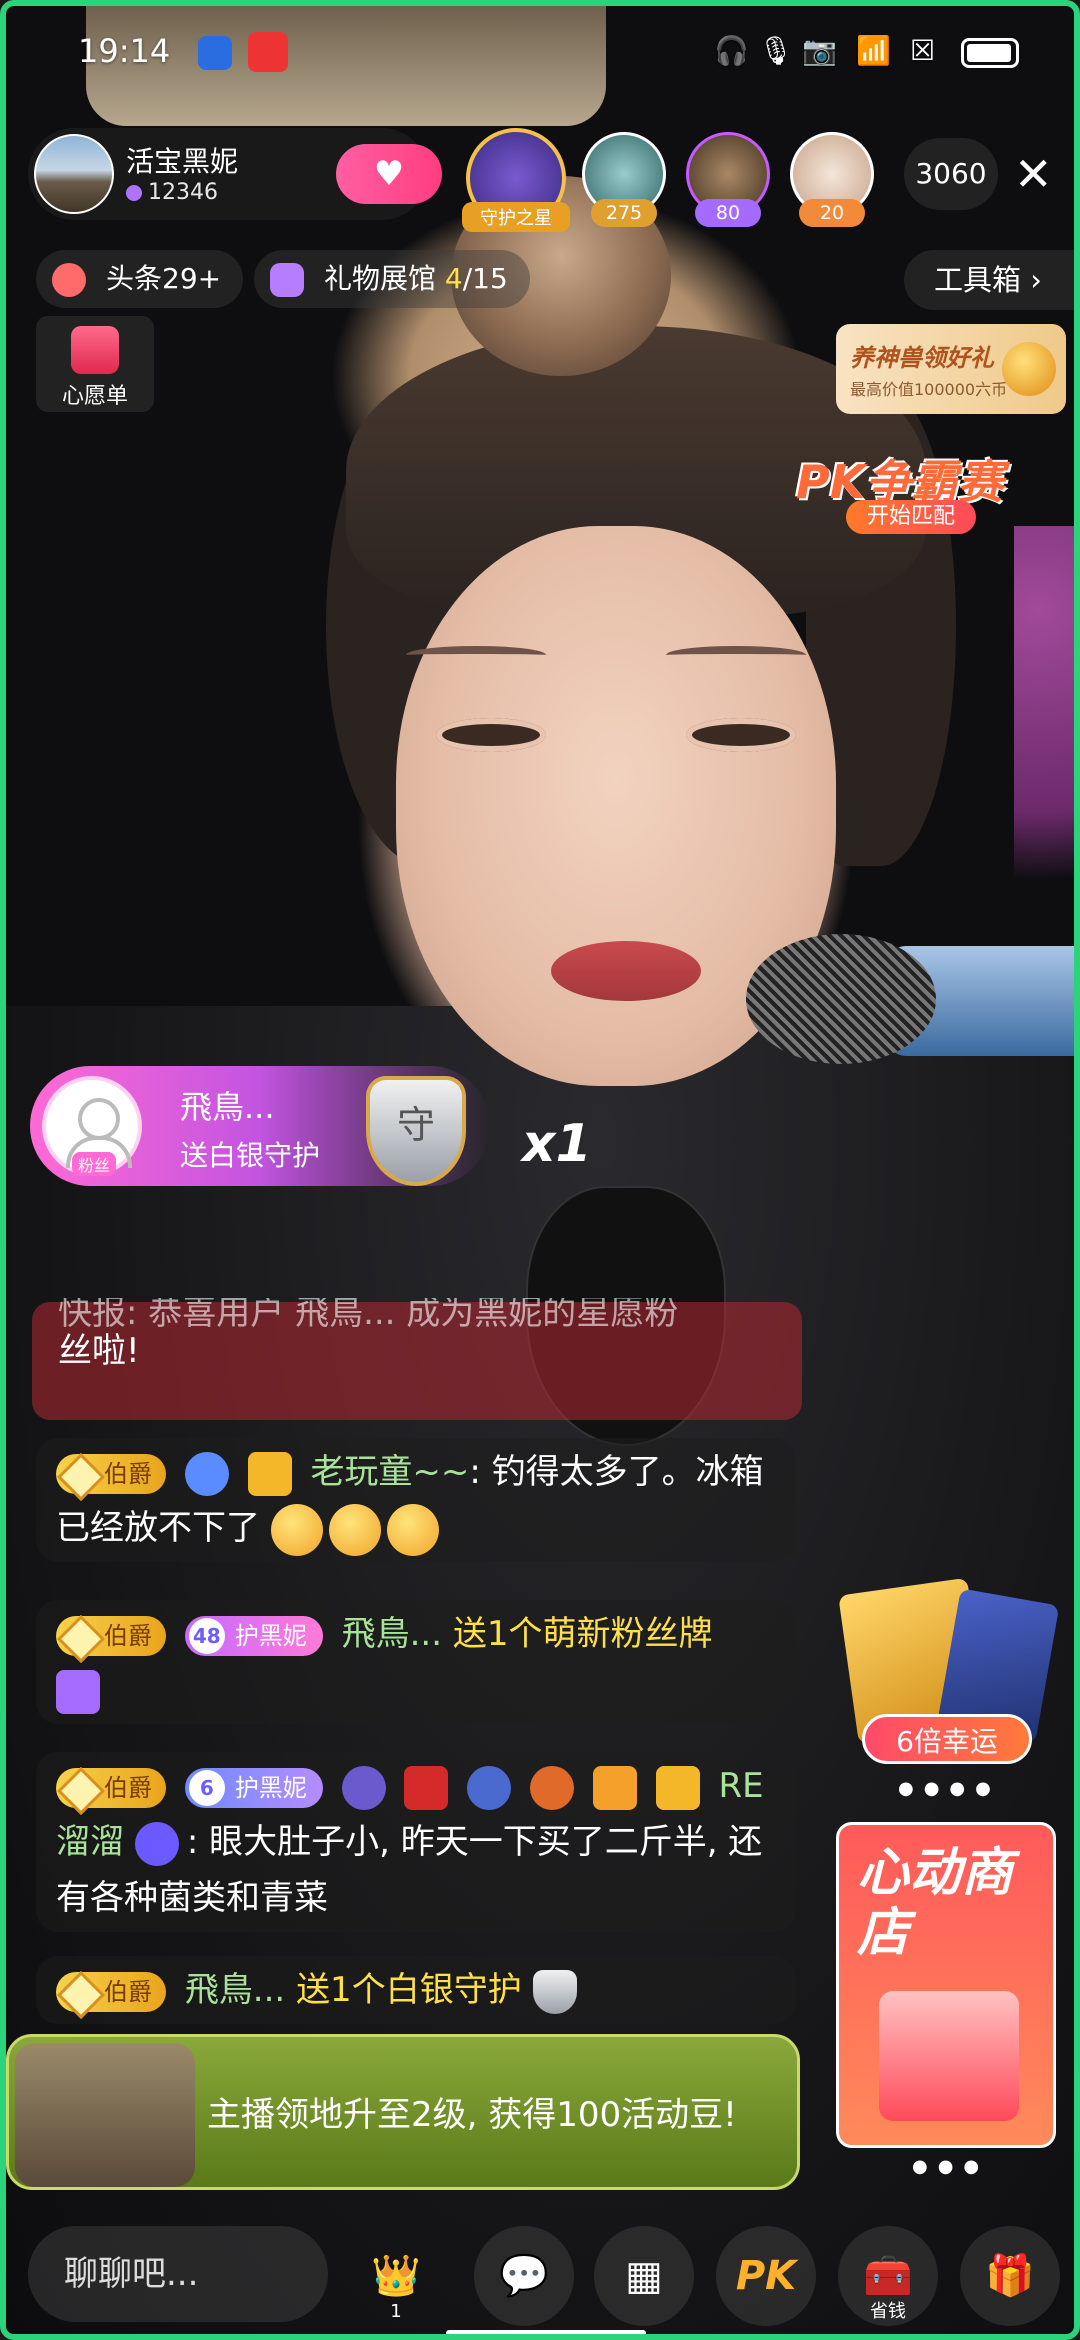  Describe the element at coordinates (953, 1676) in the screenshot. I see `lucky-cards-widget: 6倍幸运` at that location.